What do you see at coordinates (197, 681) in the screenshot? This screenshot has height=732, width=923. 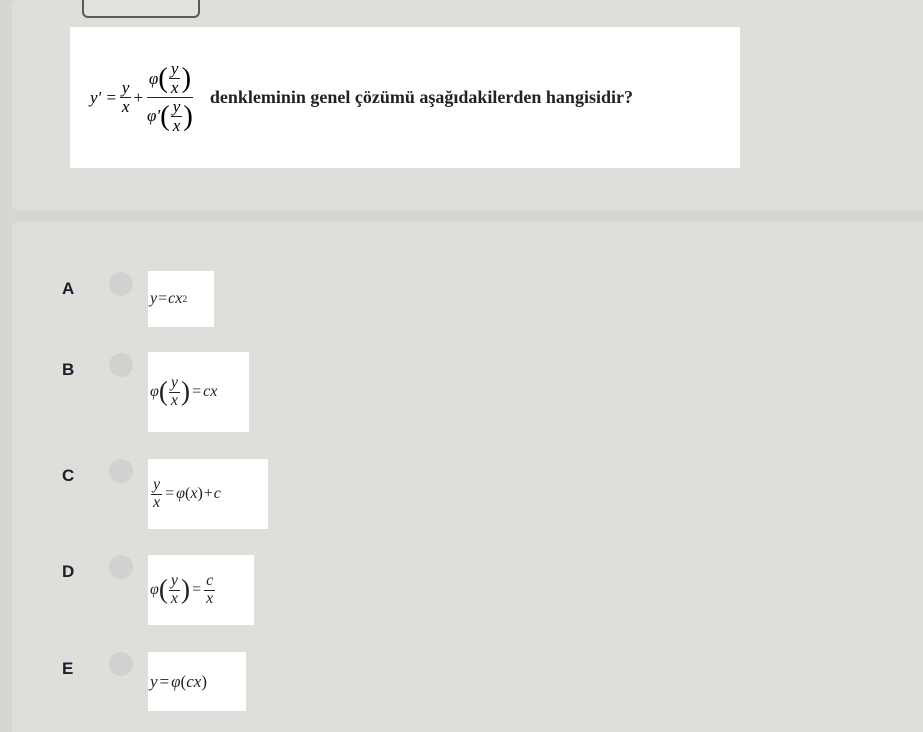 I see `option-e-formula: y = φ (cx)` at bounding box center [197, 681].